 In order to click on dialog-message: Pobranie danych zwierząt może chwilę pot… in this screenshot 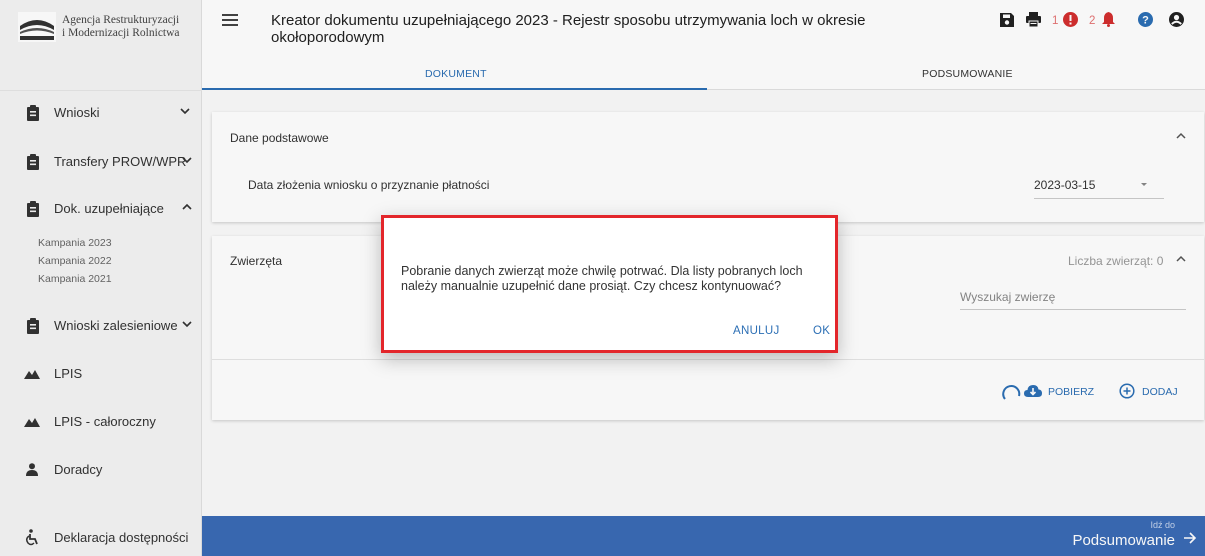, I will do `click(602, 278)`.